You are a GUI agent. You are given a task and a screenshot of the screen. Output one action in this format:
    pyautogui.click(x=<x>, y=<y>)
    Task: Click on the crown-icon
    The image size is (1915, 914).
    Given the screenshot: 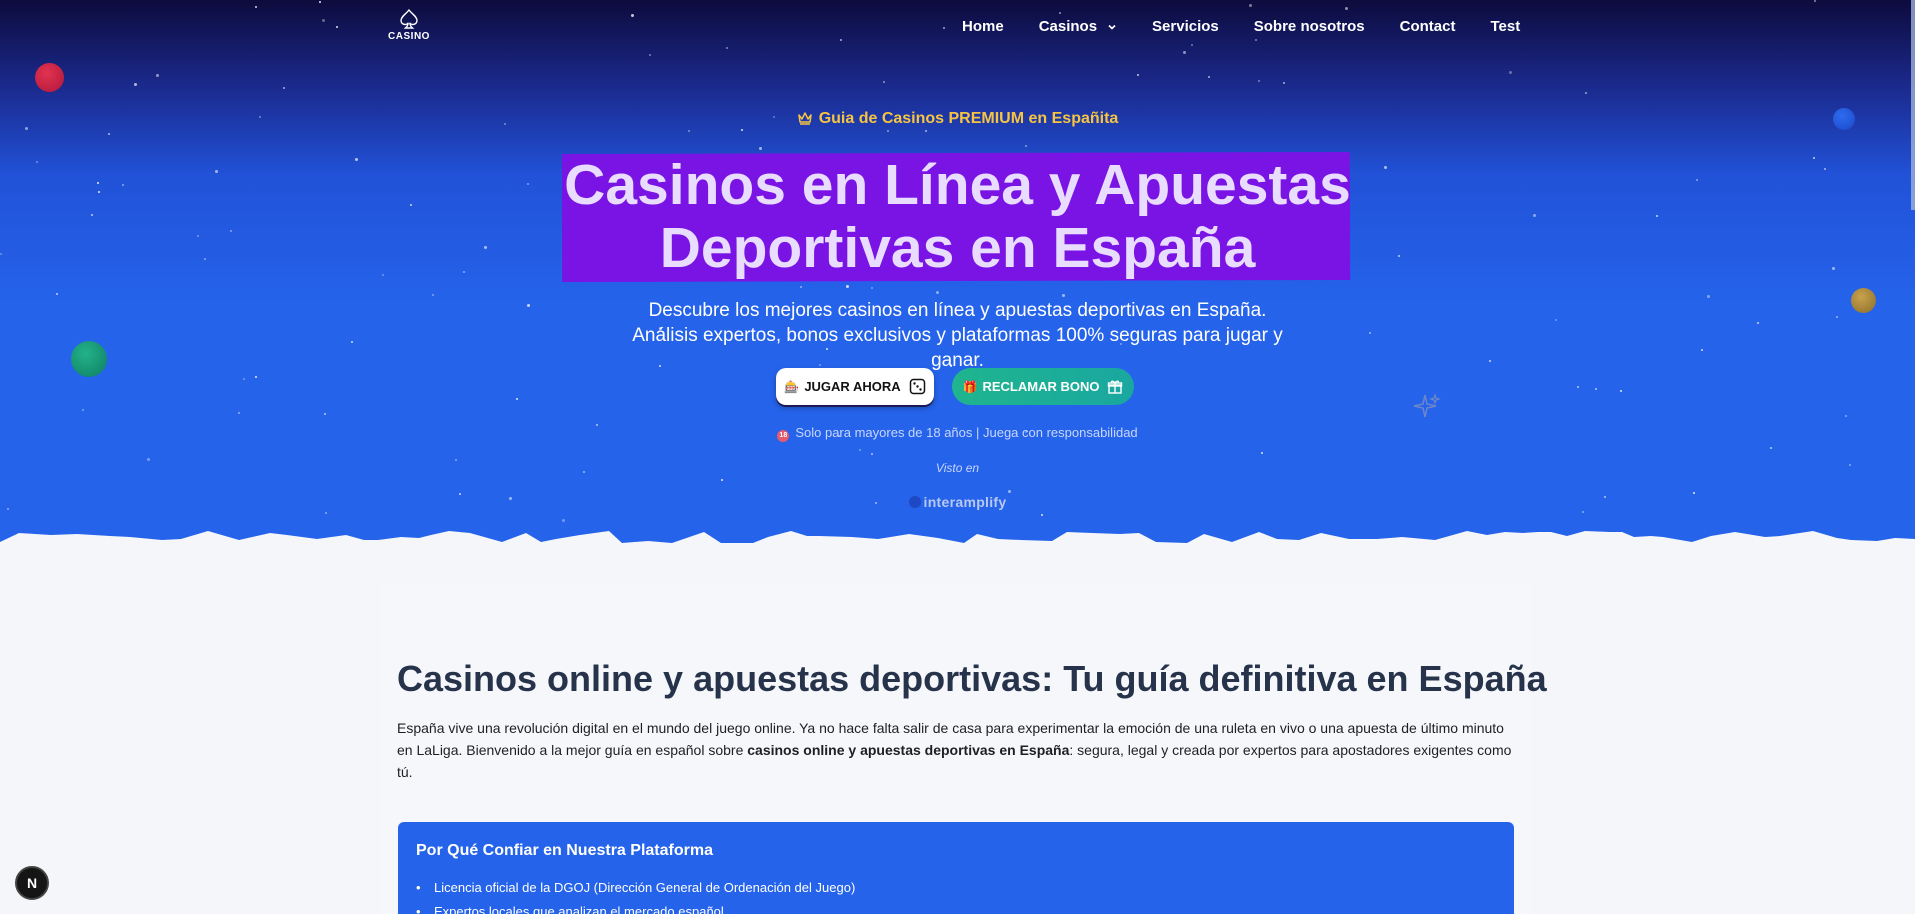 What is the action you would take?
    pyautogui.click(x=804, y=118)
    